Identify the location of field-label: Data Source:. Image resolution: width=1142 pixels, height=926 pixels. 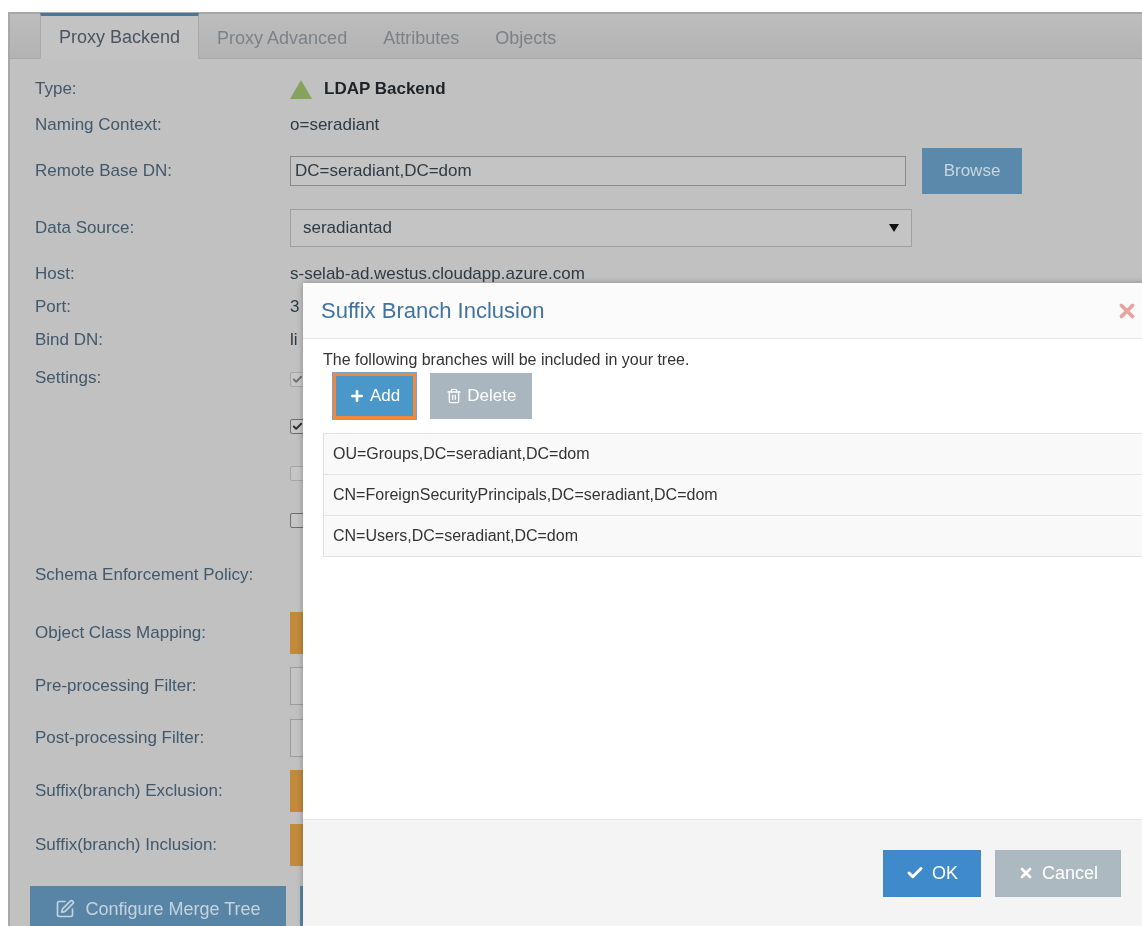
(85, 228).